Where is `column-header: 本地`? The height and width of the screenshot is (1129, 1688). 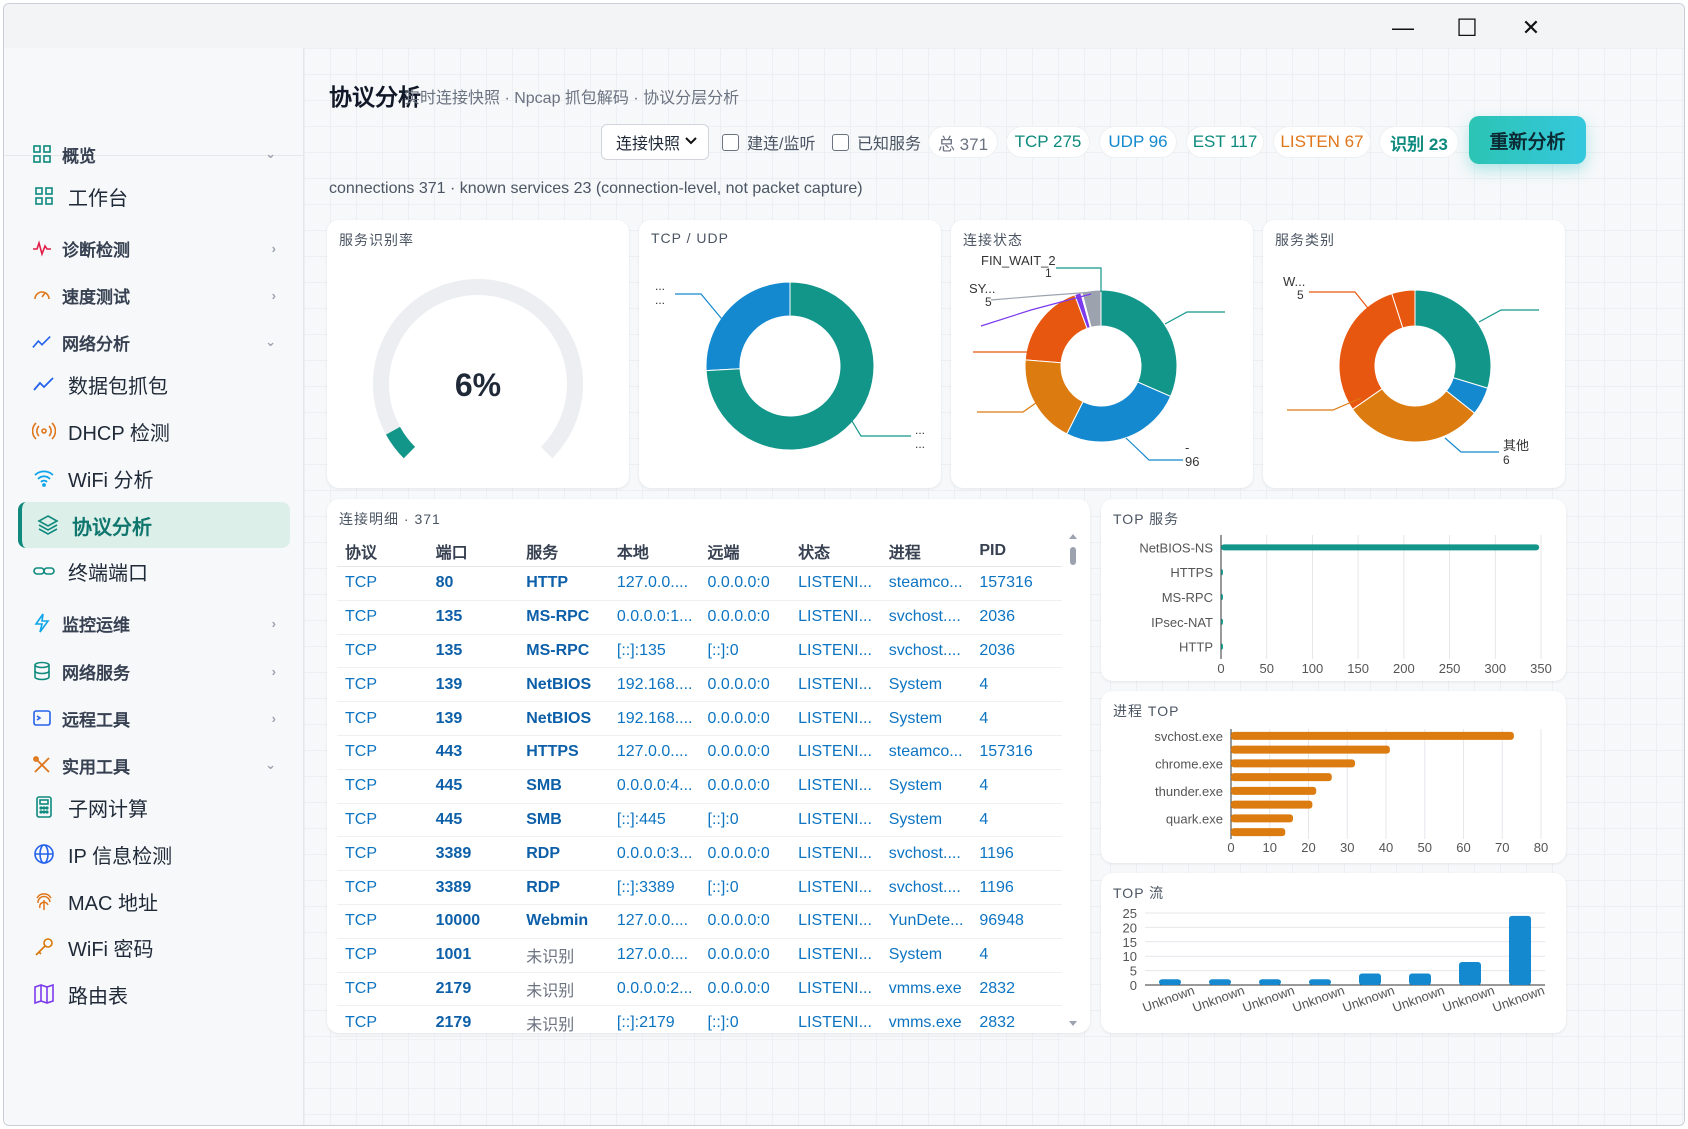
column-header: 本地 is located at coordinates (654, 551).